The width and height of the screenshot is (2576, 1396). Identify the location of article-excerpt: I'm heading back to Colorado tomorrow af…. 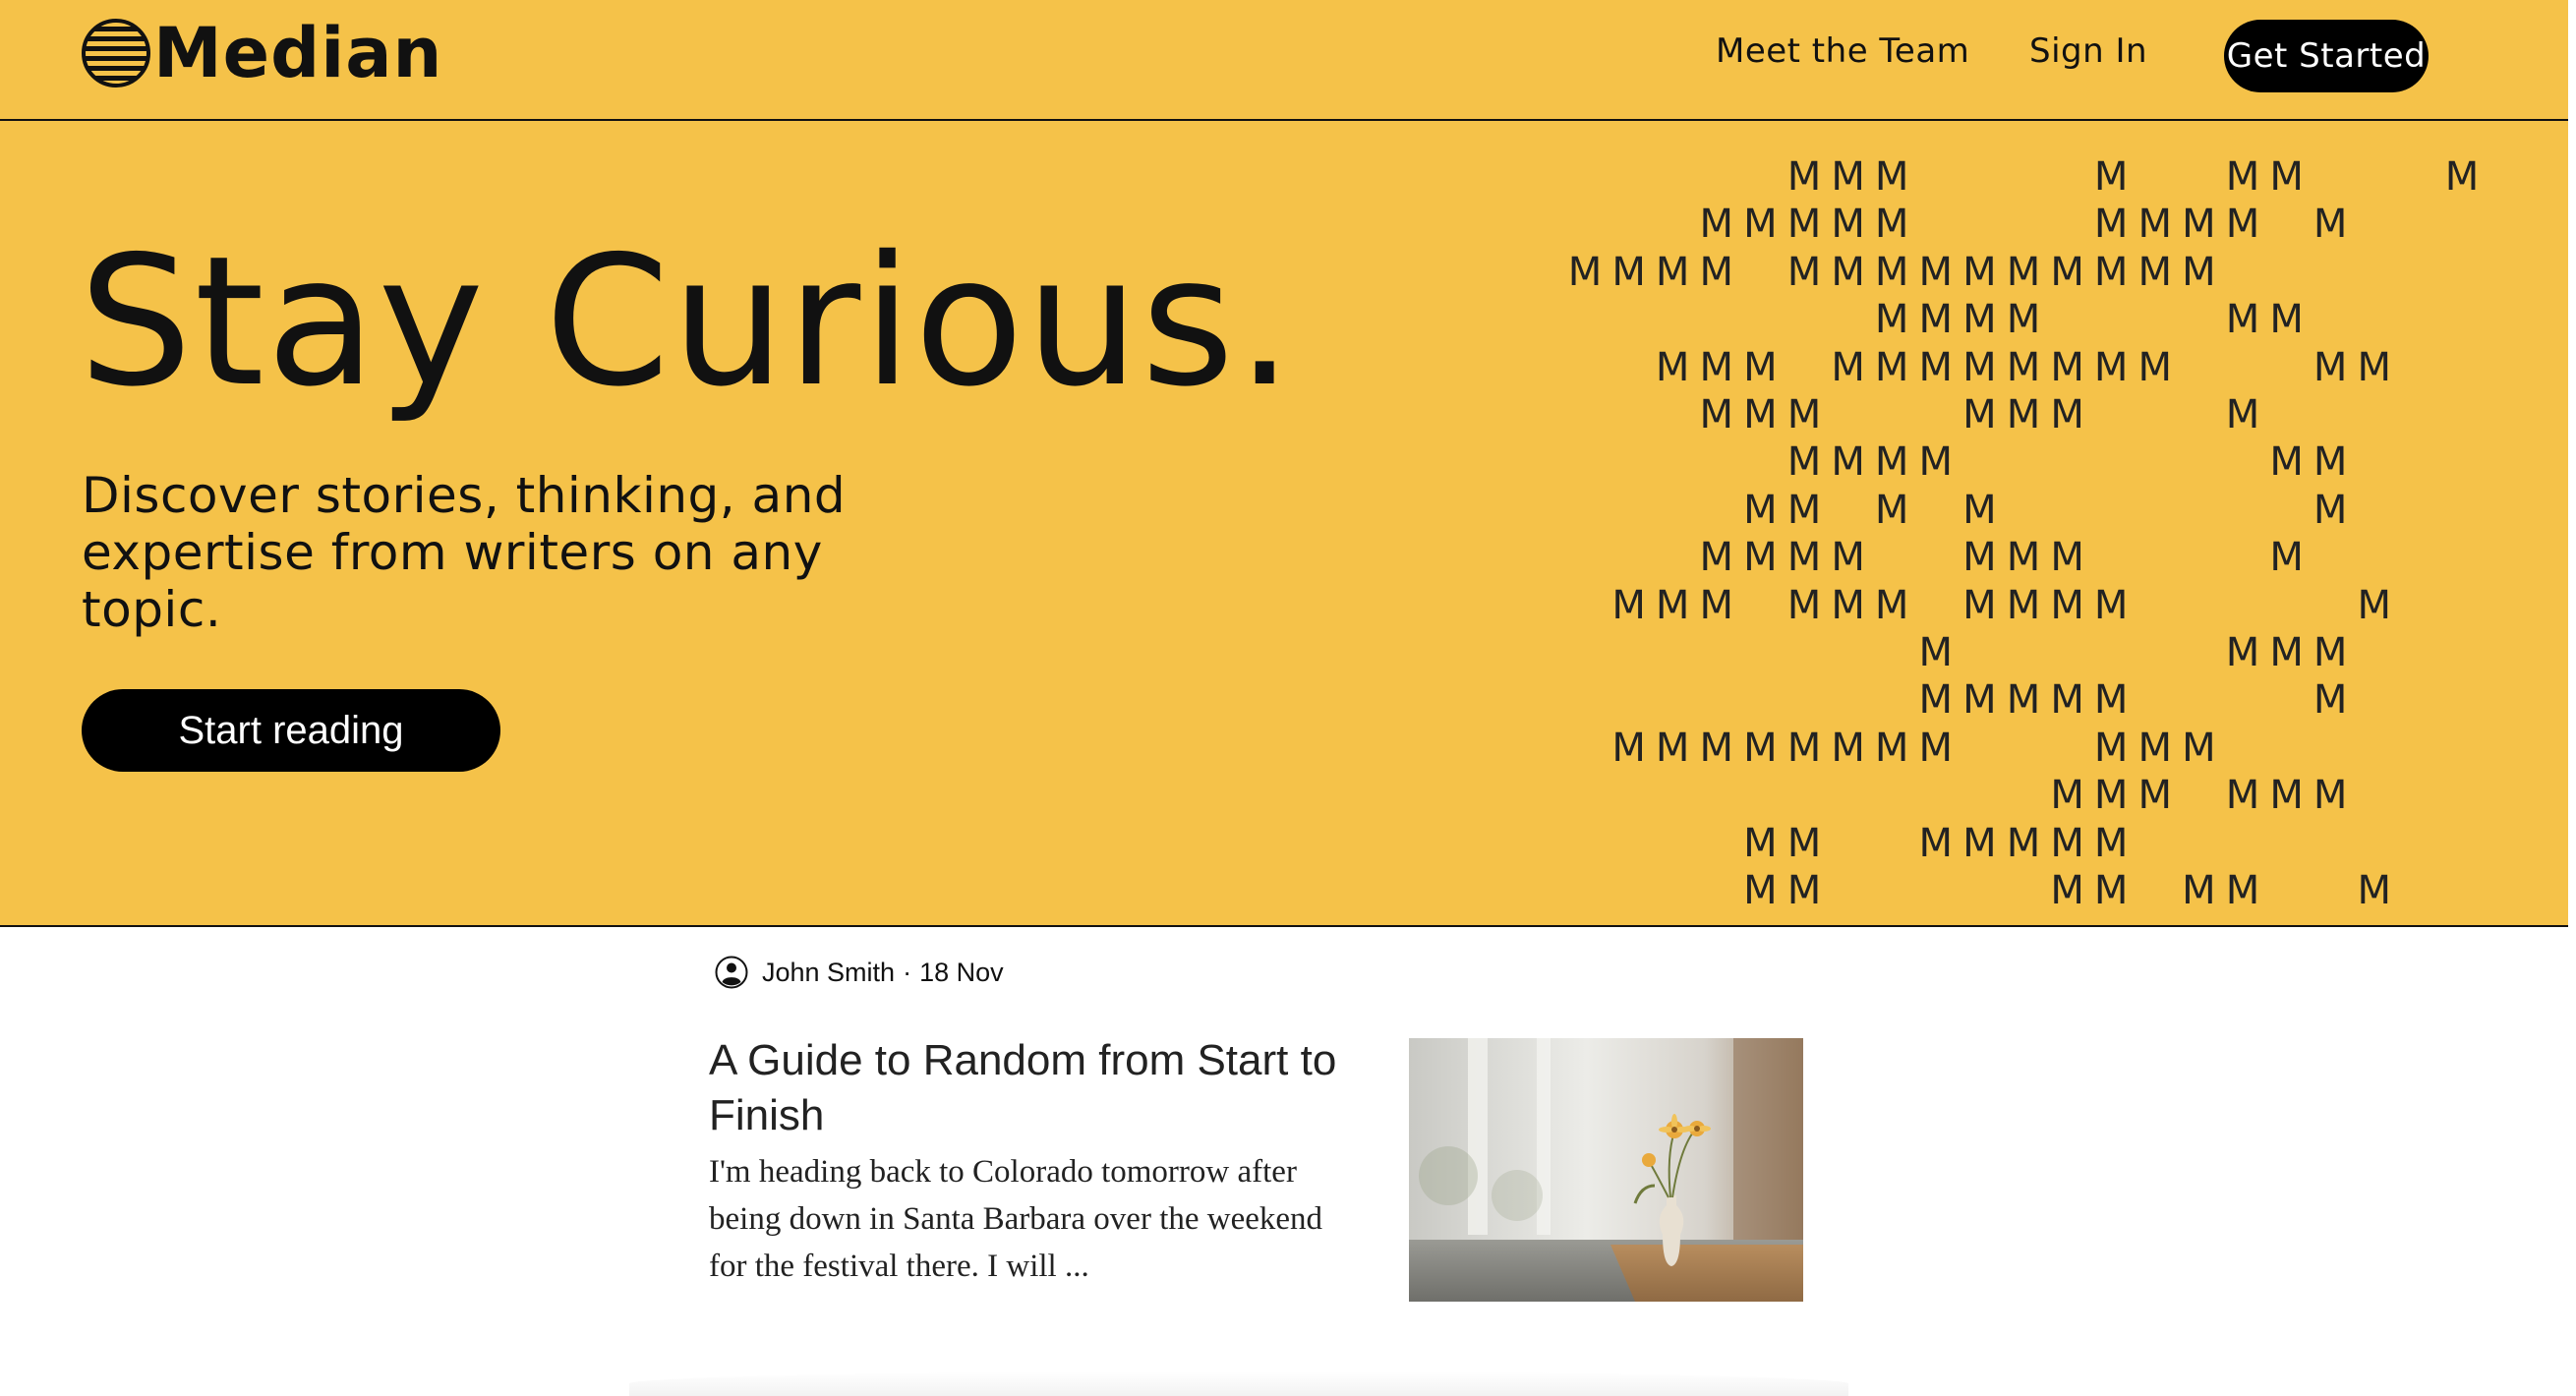
(1016, 1219).